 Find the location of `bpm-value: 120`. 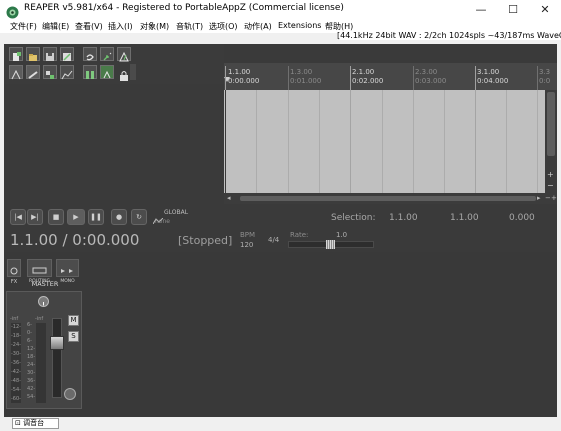

bpm-value: 120 is located at coordinates (246, 245).